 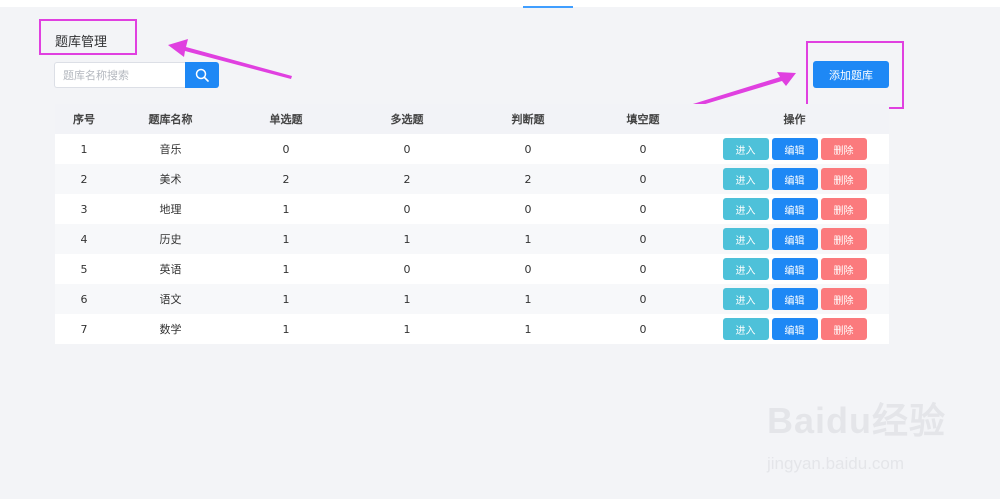 What do you see at coordinates (472, 269) in the screenshot?
I see `table-row: 5 英语 1 0 0 0 进入 编辑 删除` at bounding box center [472, 269].